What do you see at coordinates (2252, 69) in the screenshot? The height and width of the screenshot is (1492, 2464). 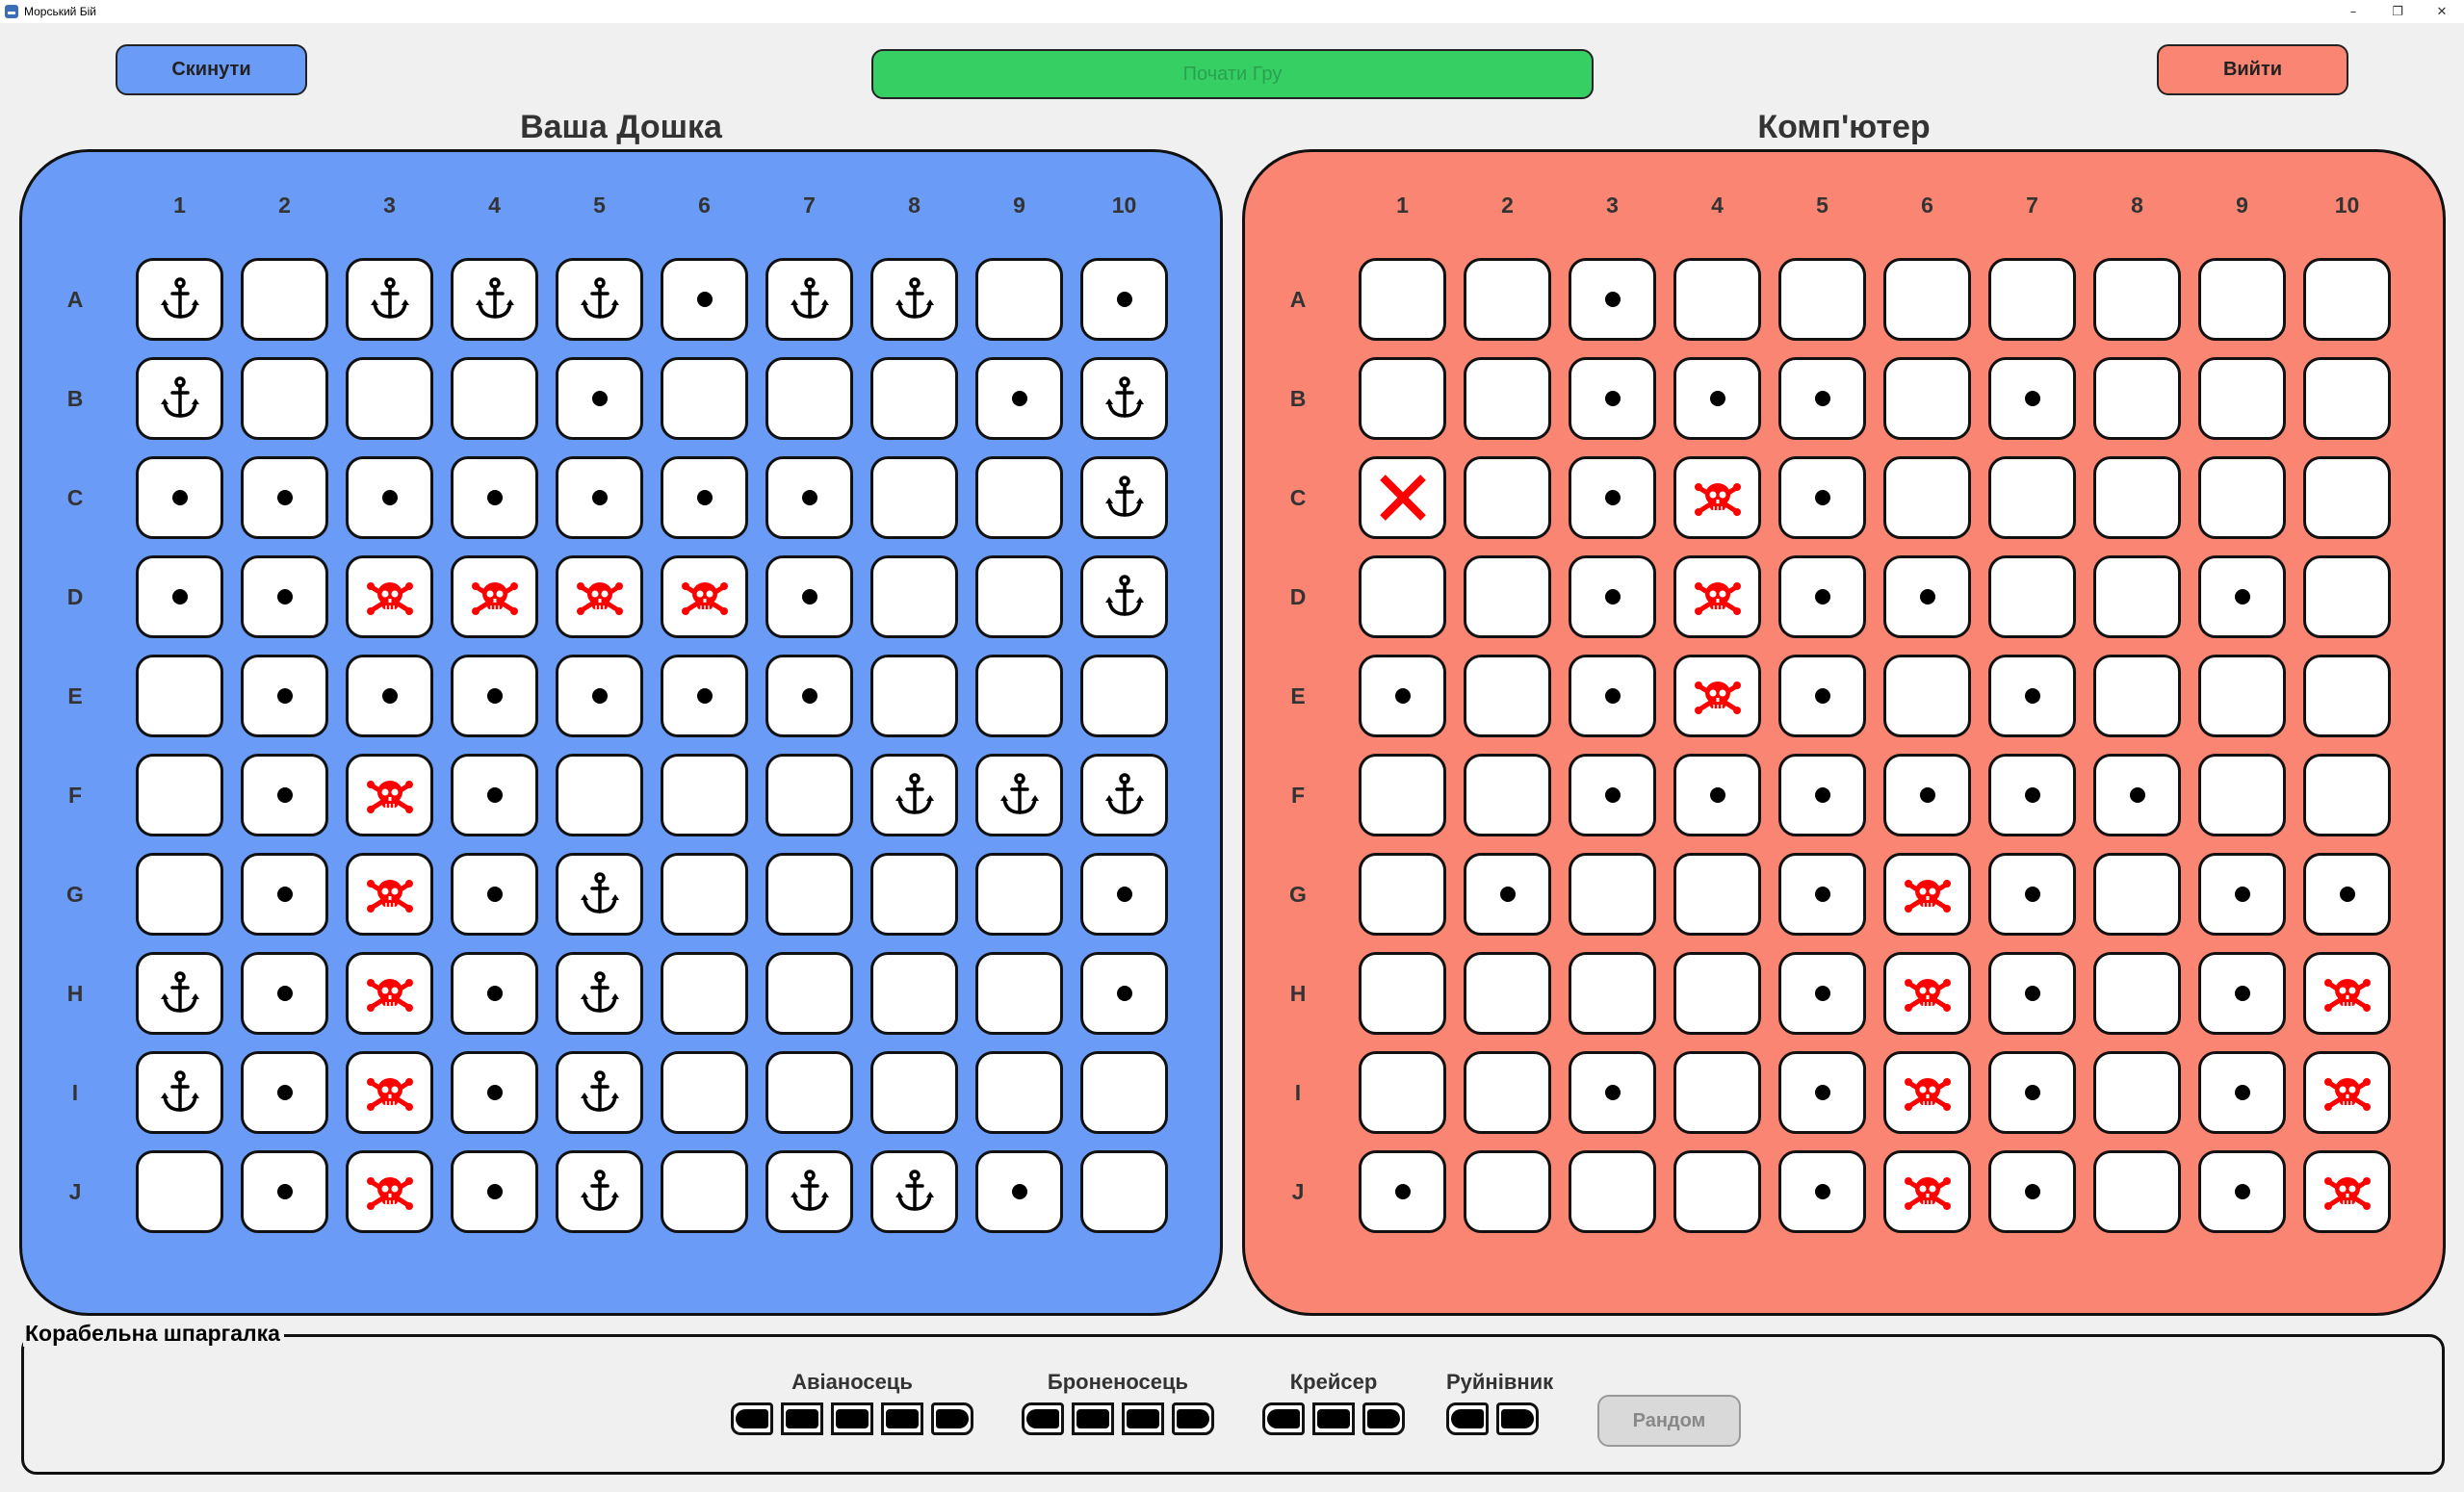 I see `exit-button: Вийти` at bounding box center [2252, 69].